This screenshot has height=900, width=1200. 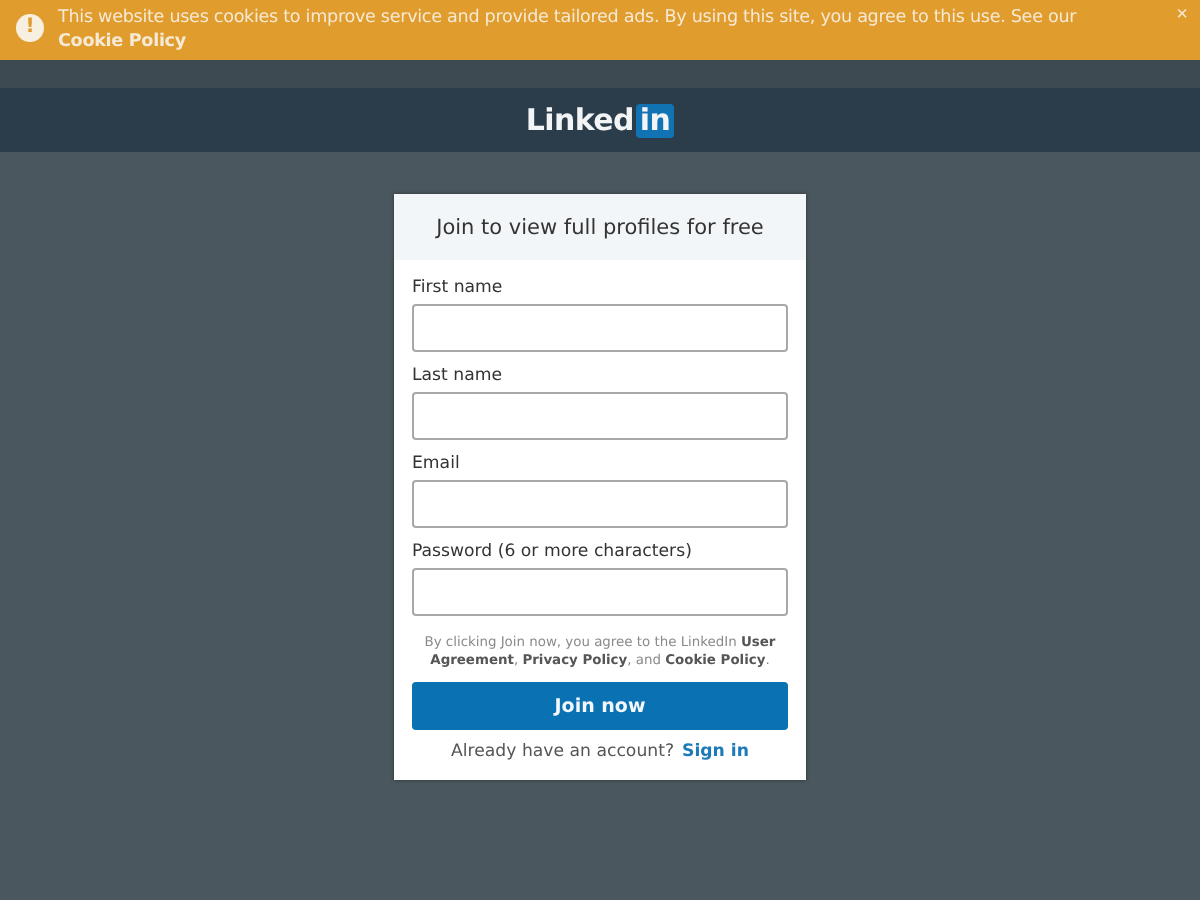 I want to click on form-title: Join to view full profiles for free, so click(x=600, y=227).